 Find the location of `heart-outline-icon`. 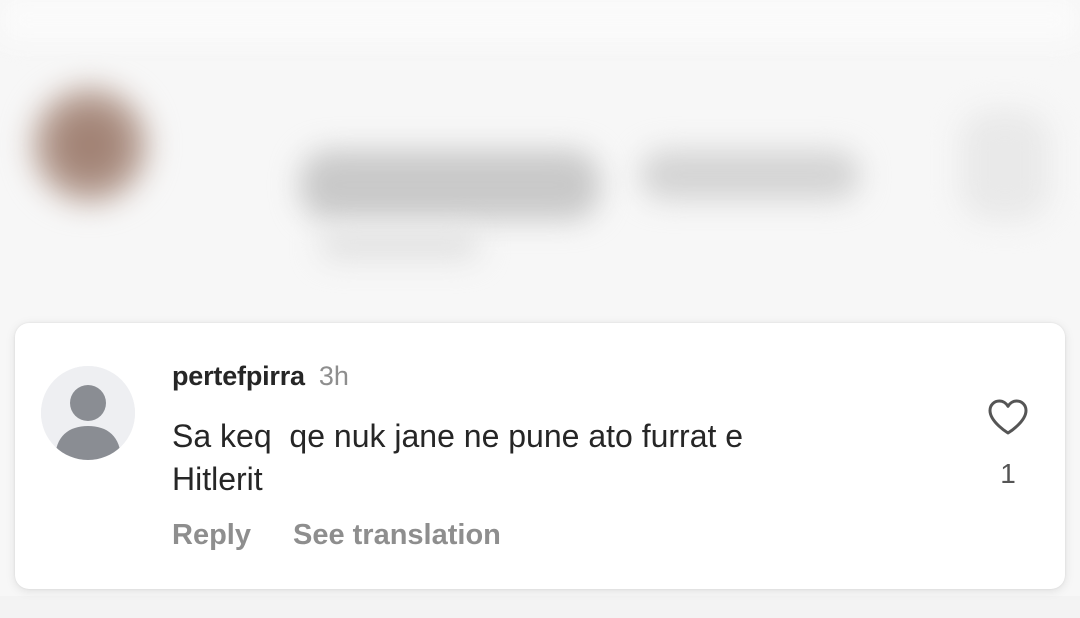

heart-outline-icon is located at coordinates (1008, 417).